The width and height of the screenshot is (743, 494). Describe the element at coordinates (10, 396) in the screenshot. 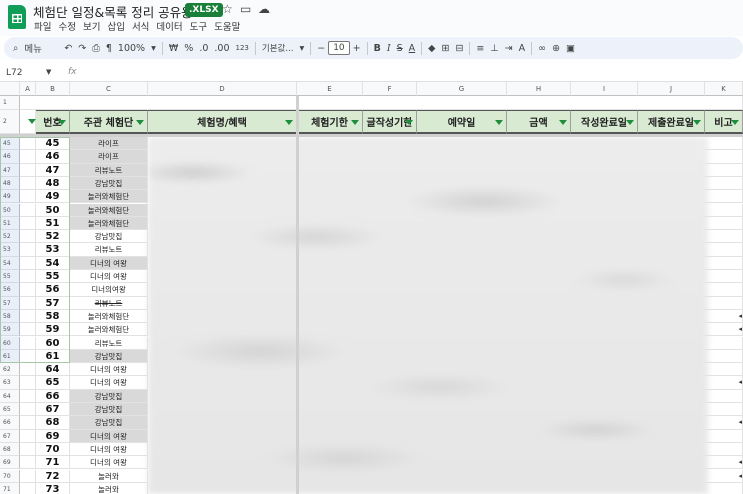

I see `row-header: 64` at that location.